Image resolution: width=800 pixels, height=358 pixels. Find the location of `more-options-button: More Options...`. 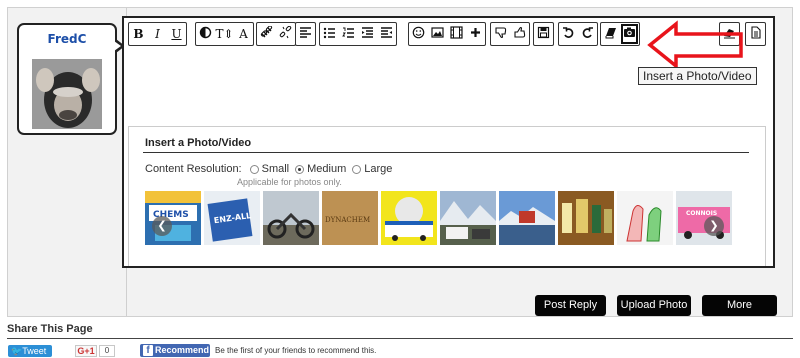

more-options-button: More Options... is located at coordinates (739, 313).